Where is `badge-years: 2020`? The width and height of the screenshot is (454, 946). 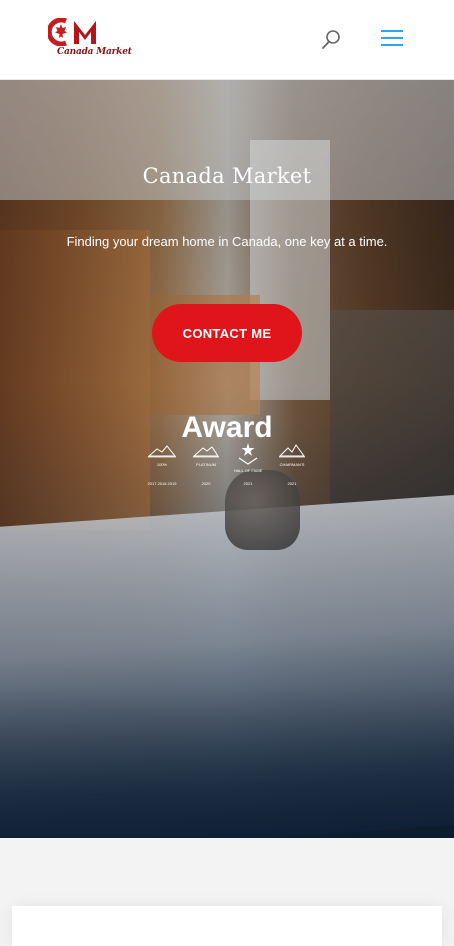
badge-years: 2020 is located at coordinates (206, 483).